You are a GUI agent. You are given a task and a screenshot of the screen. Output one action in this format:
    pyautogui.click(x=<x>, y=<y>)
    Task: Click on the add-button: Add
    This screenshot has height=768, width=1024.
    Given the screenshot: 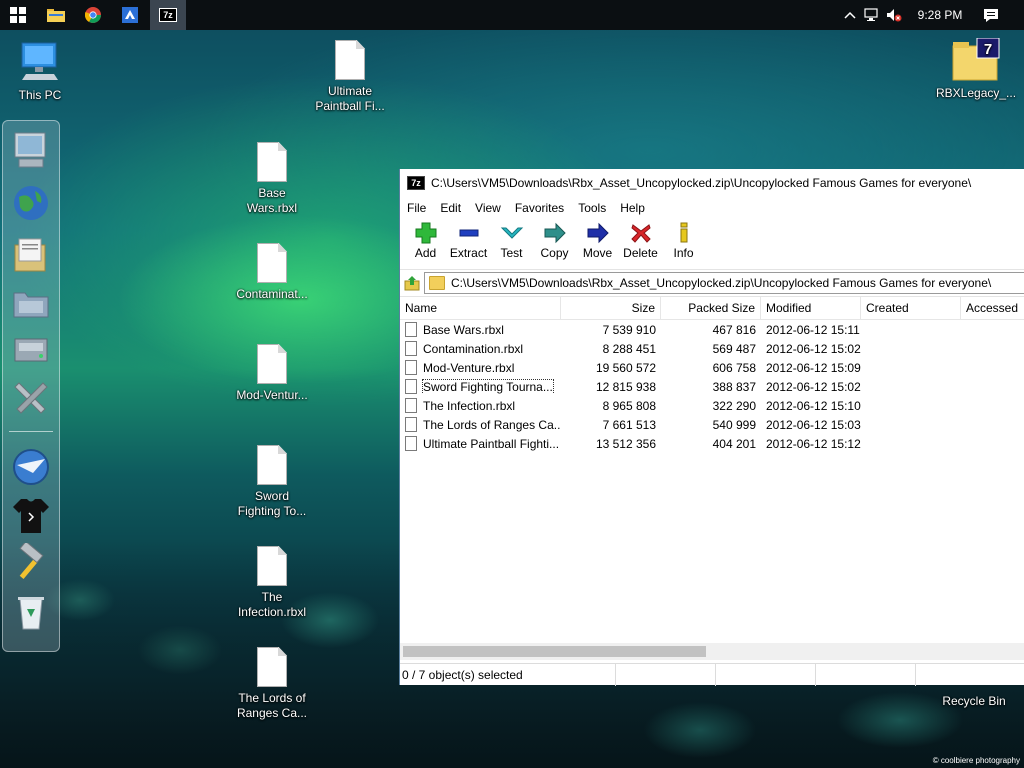 What is the action you would take?
    pyautogui.click(x=425, y=239)
    